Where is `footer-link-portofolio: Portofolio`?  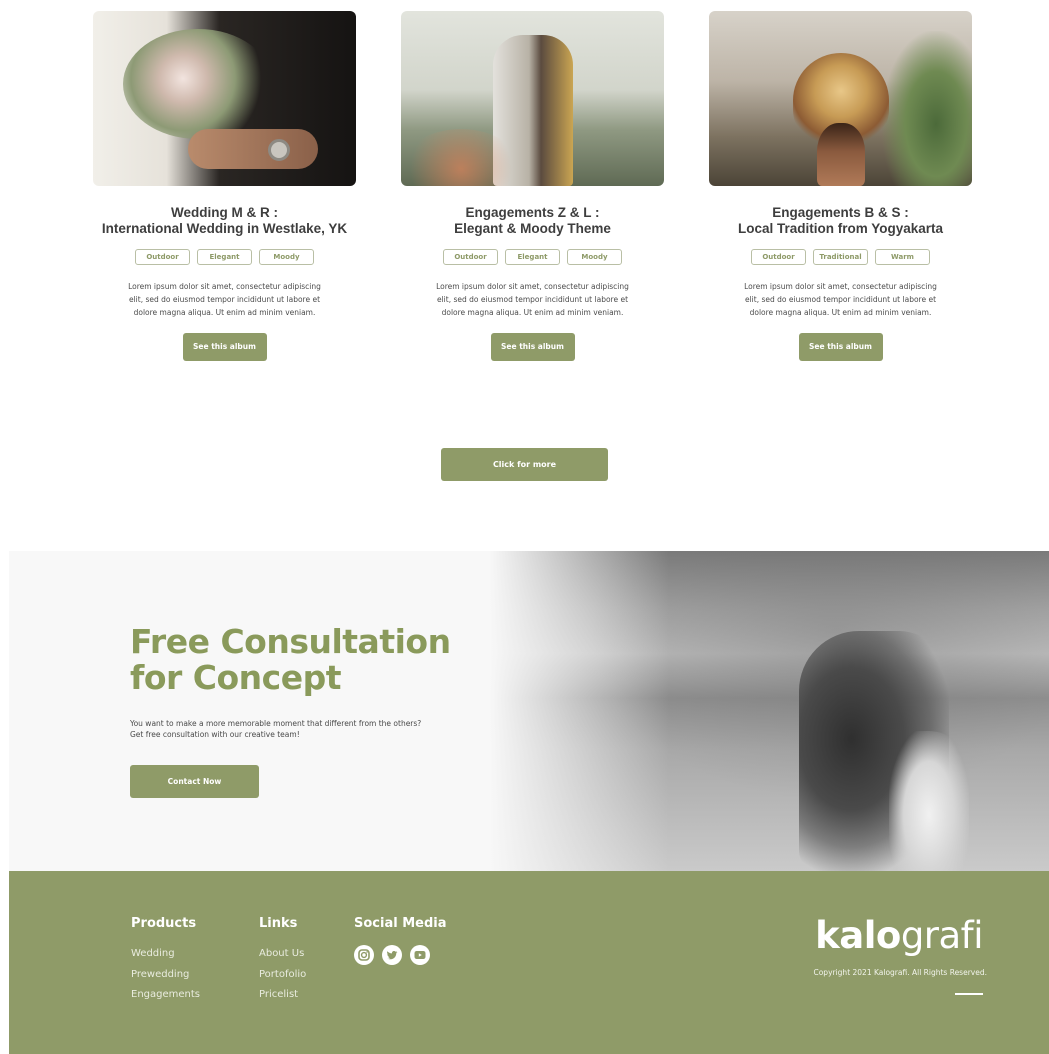
footer-link-portofolio: Portofolio is located at coordinates (282, 975).